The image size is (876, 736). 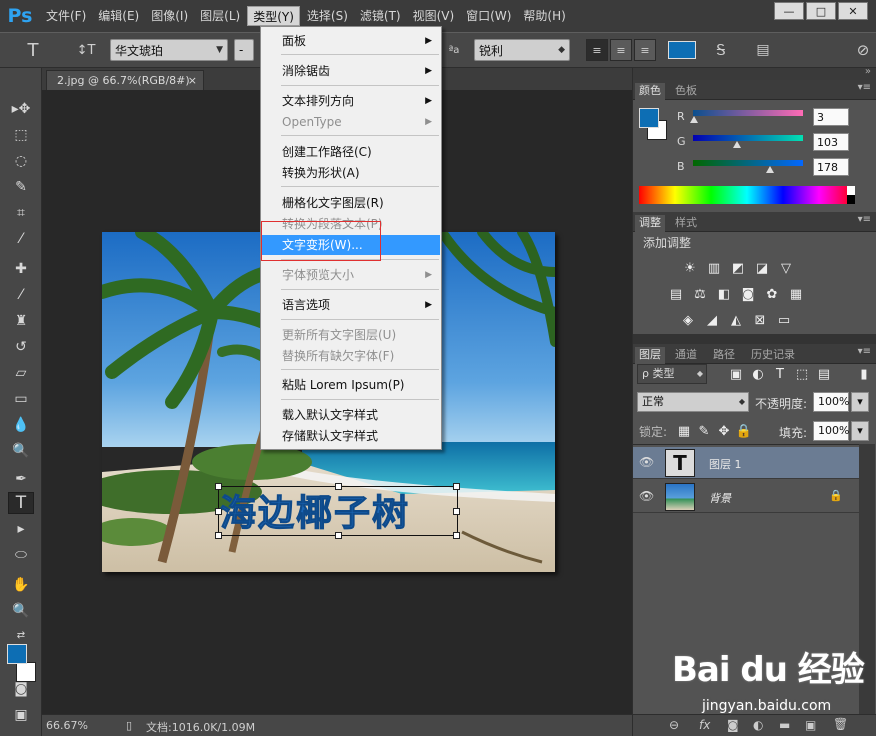 What do you see at coordinates (21, 689) in the screenshot?
I see `quick-mask-icon: ◙` at bounding box center [21, 689].